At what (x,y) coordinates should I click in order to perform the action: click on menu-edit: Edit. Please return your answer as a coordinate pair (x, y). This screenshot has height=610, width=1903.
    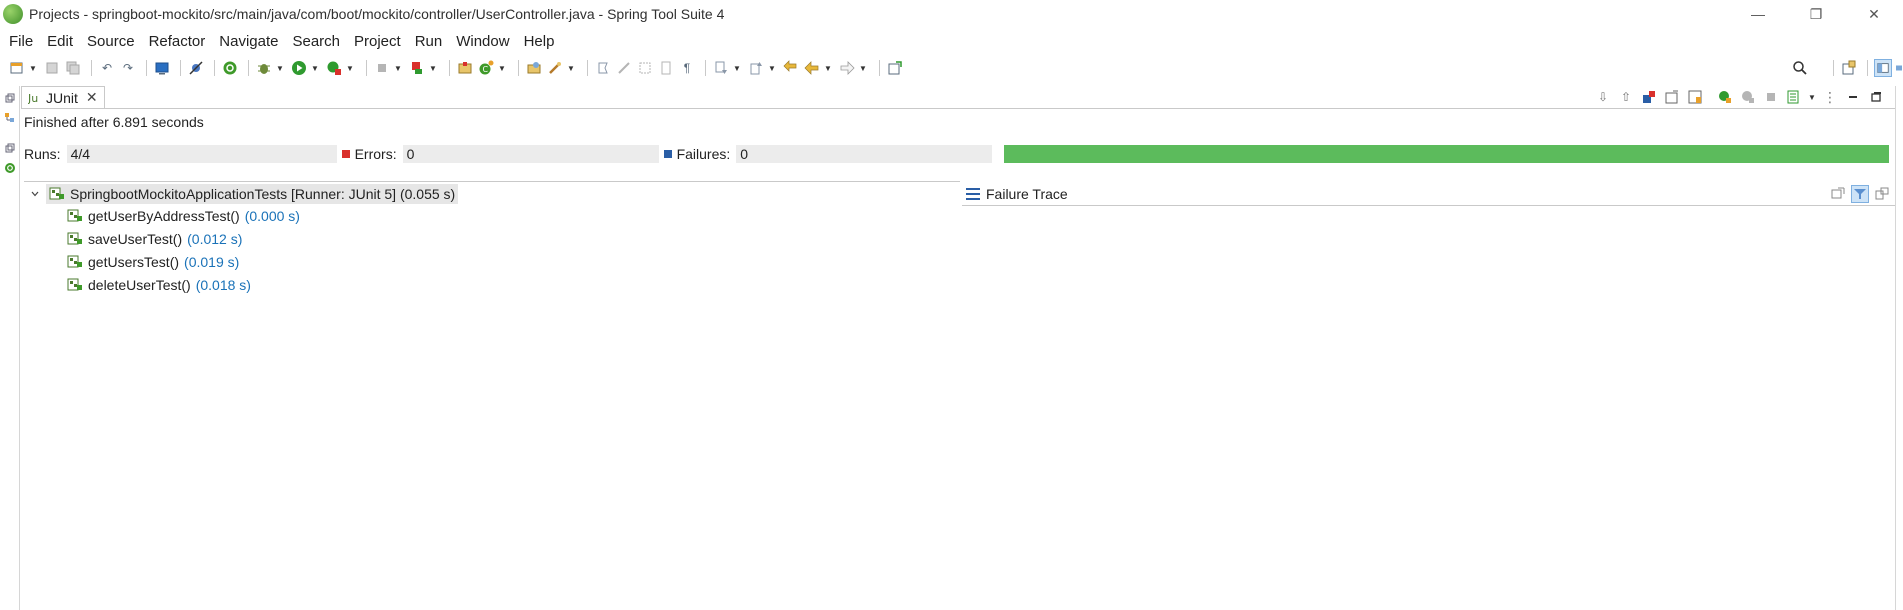
    Looking at the image, I should click on (60, 41).